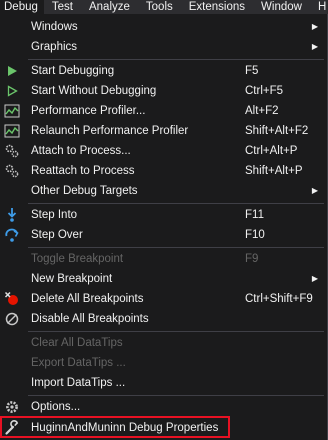 The height and width of the screenshot is (440, 328). Describe the element at coordinates (62, 7) in the screenshot. I see `menu-test: Test` at that location.